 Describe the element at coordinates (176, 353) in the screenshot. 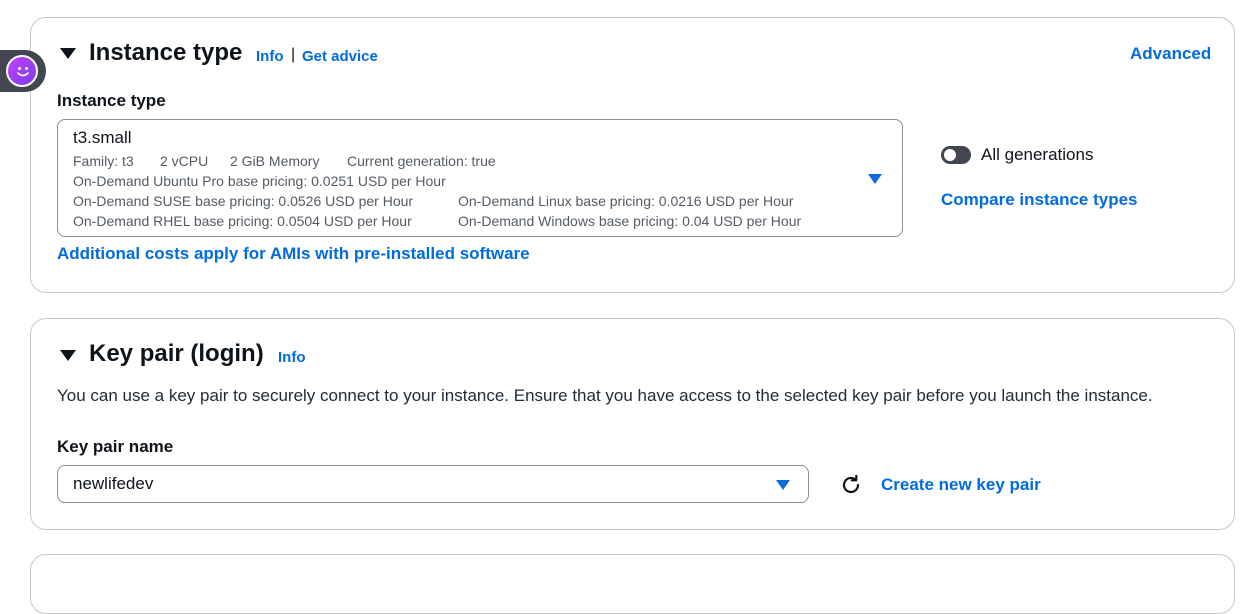

I see `key-pair-heading: Key pair (login)` at that location.